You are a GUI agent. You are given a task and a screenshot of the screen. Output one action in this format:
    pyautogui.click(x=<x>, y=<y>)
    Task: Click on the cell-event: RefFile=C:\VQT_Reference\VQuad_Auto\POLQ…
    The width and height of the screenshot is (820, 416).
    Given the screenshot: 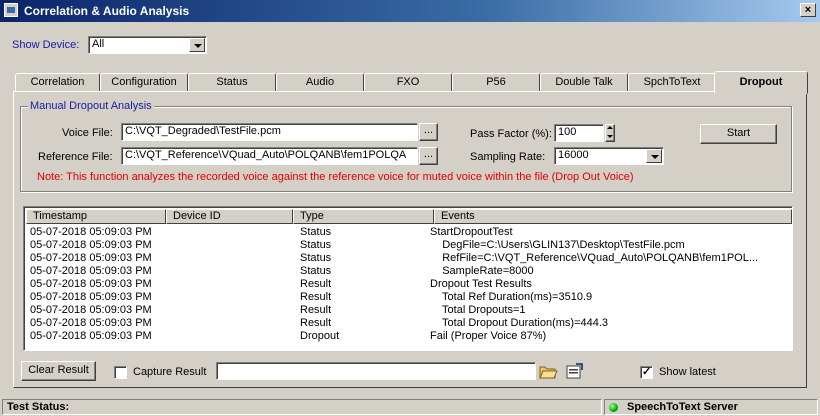 What is the action you would take?
    pyautogui.click(x=594, y=258)
    